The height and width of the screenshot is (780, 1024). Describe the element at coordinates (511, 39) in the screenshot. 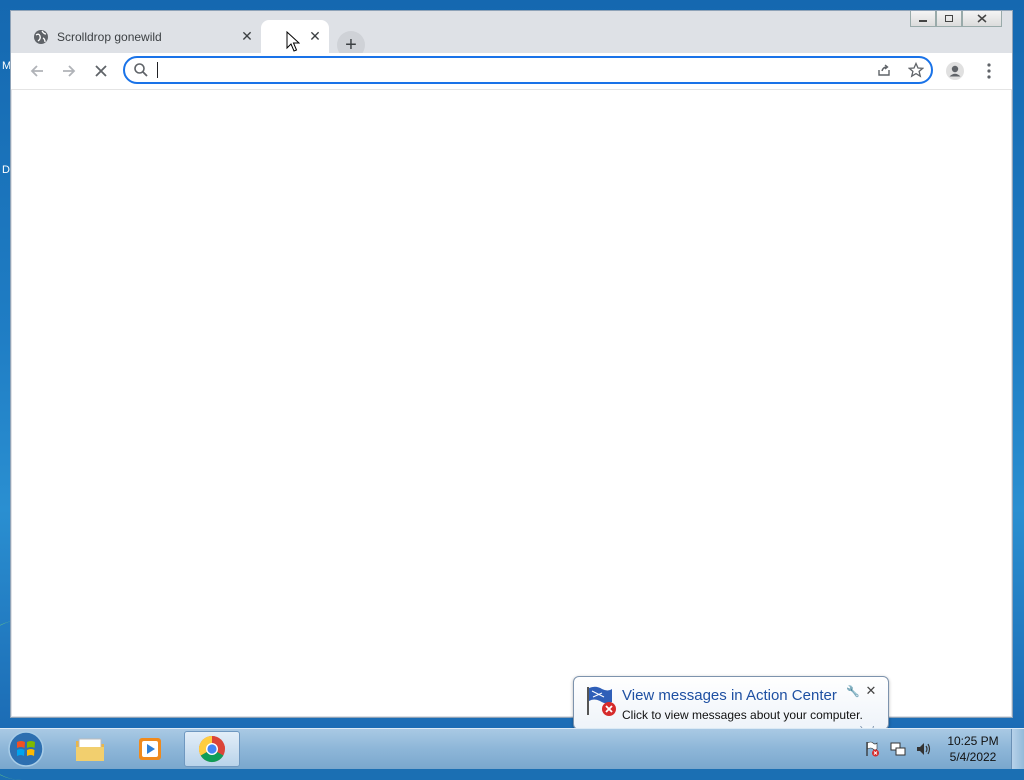

I see `tab-strip: Scrolldrop gonewild ✕ ✕ +` at that location.